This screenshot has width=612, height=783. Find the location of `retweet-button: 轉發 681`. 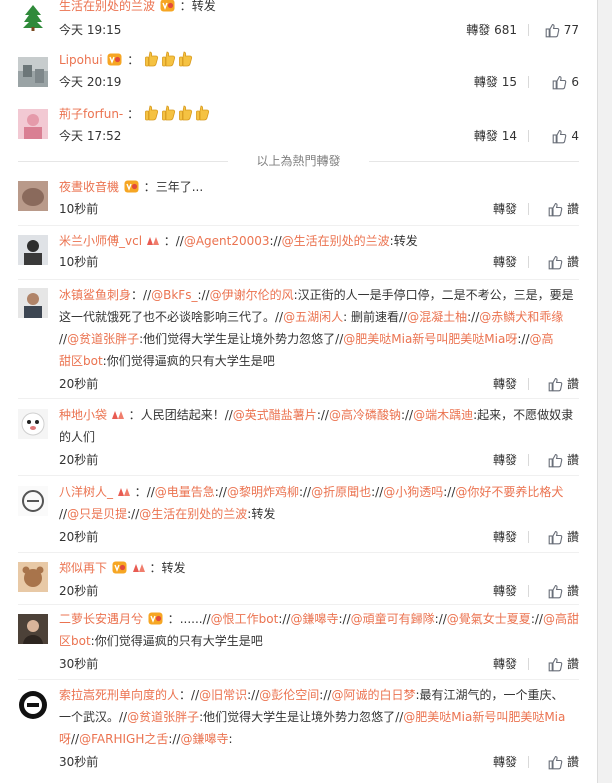

retweet-button: 轉發 681 is located at coordinates (491, 30).